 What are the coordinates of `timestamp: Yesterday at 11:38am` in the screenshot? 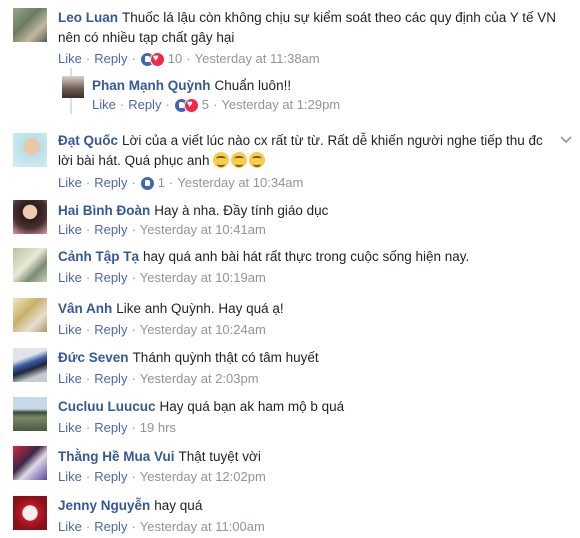 It's located at (257, 58).